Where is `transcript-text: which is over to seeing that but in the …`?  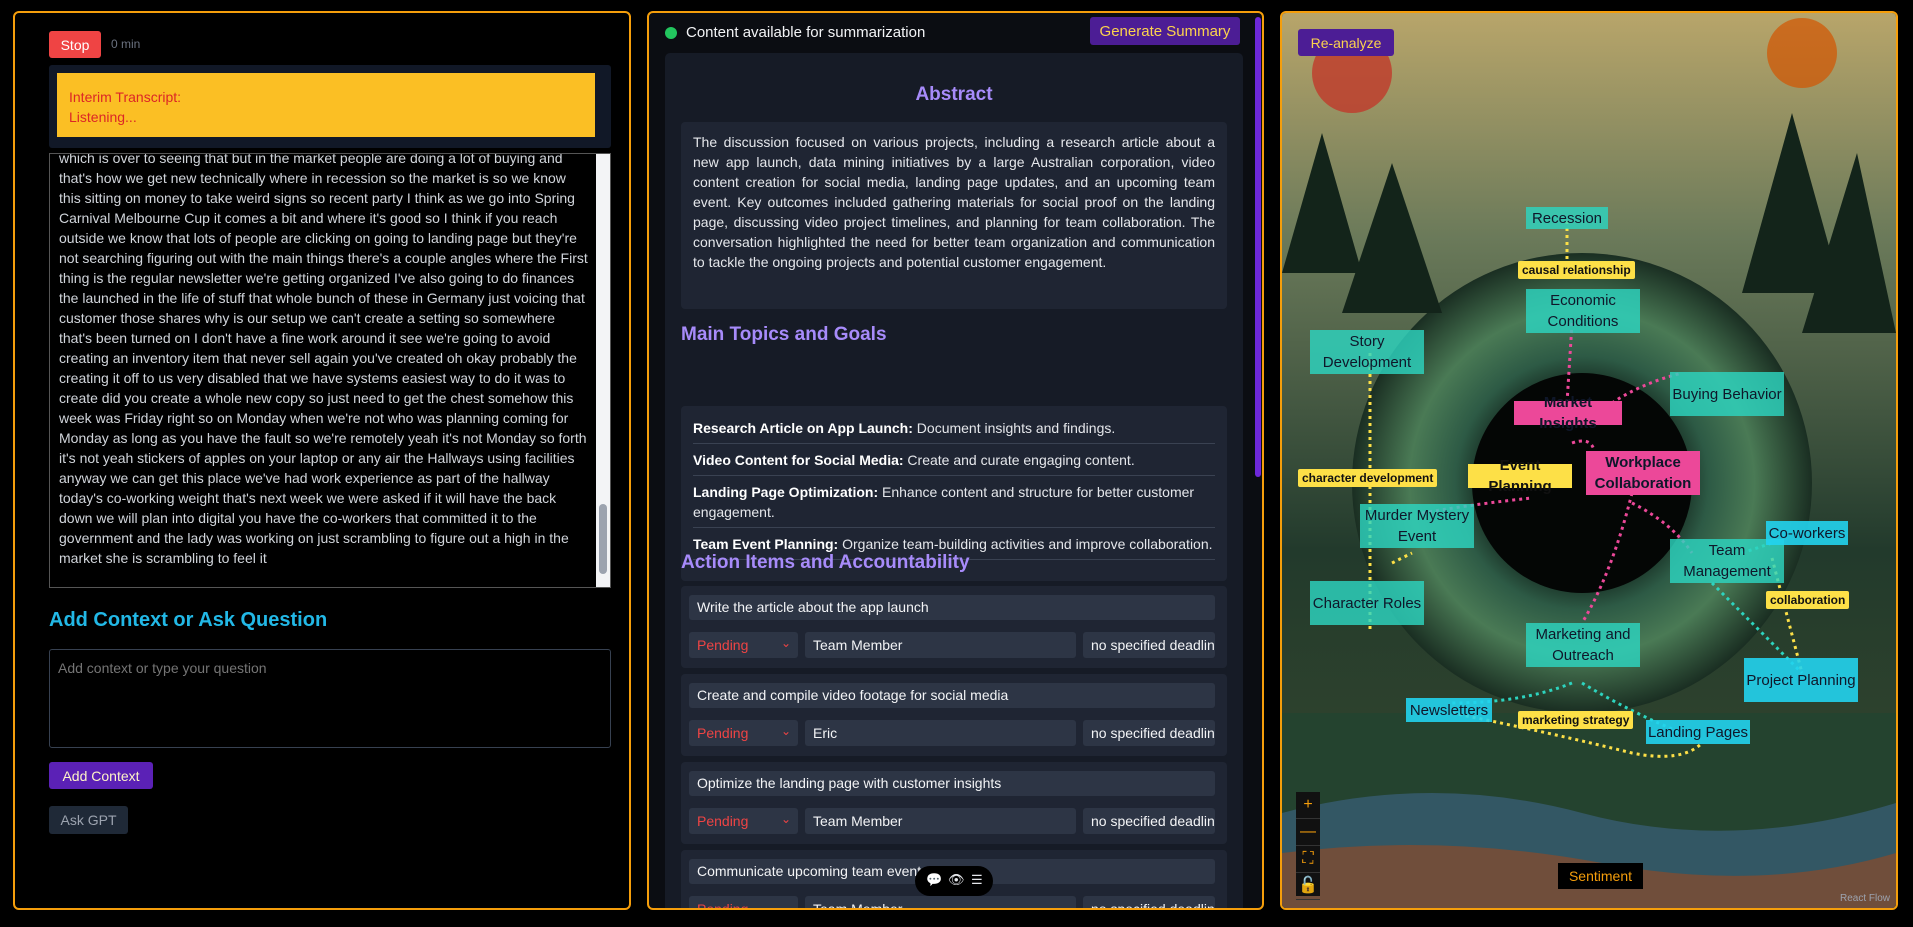 transcript-text: which is over to seeing that but in the … is located at coordinates (323, 360).